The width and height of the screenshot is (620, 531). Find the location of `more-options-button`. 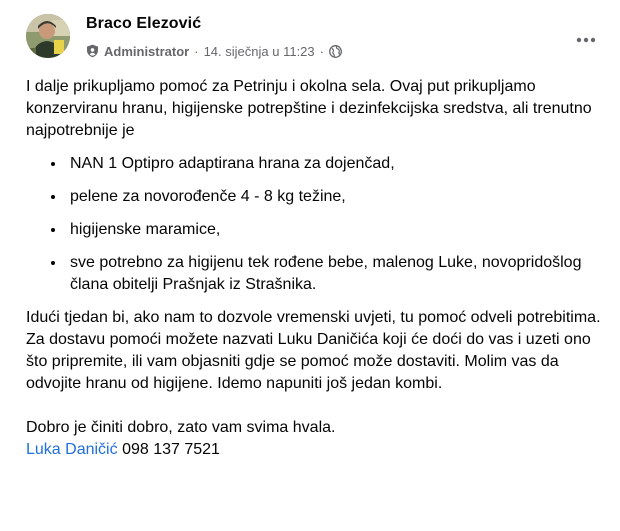

more-options-button is located at coordinates (586, 40).